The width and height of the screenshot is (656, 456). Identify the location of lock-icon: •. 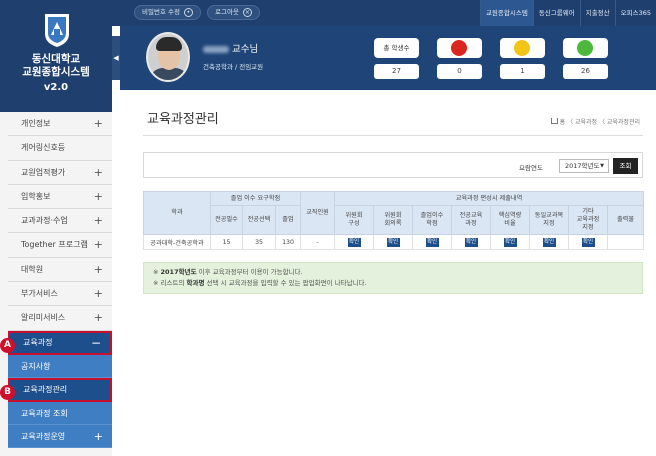
(188, 12).